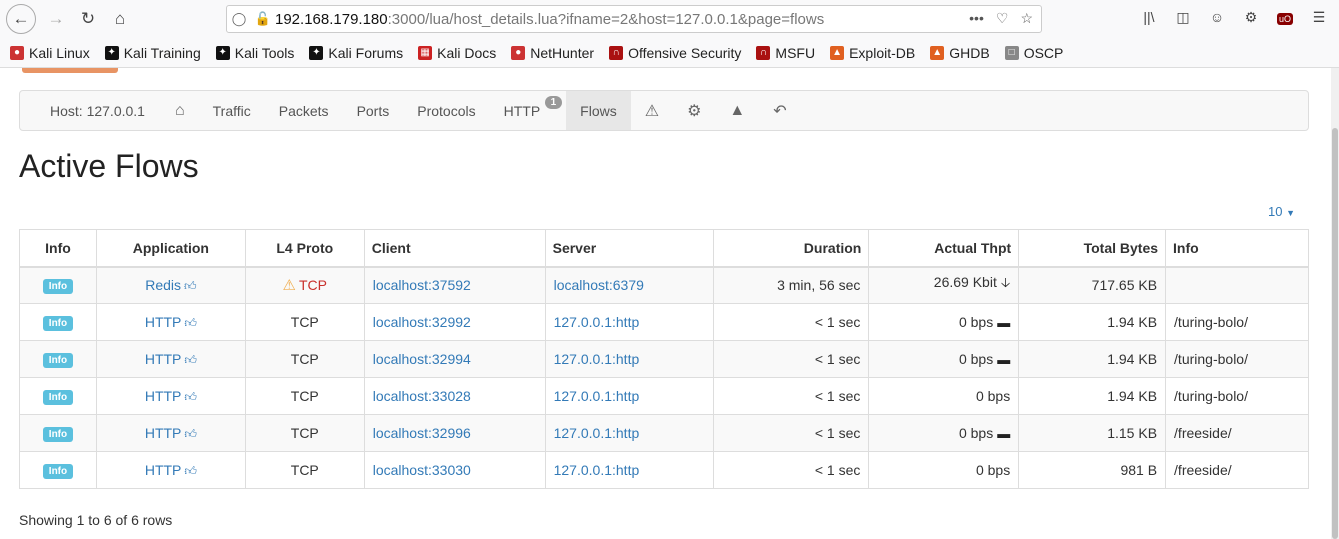 The image size is (1339, 539). Describe the element at coordinates (1149, 17) in the screenshot. I see `library-icon: ||\` at that location.